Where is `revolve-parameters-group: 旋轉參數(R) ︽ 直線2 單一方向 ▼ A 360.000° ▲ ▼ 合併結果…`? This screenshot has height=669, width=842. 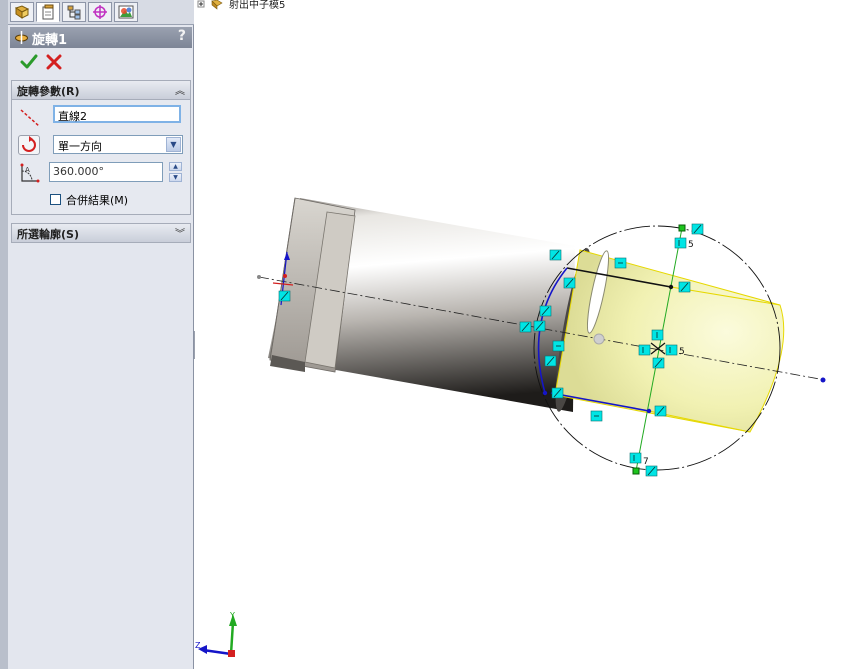 revolve-parameters-group: 旋轉參數(R) ︽ 直線2 單一方向 ▼ A 360.000° ▲ ▼ 合併結果… is located at coordinates (101, 147).